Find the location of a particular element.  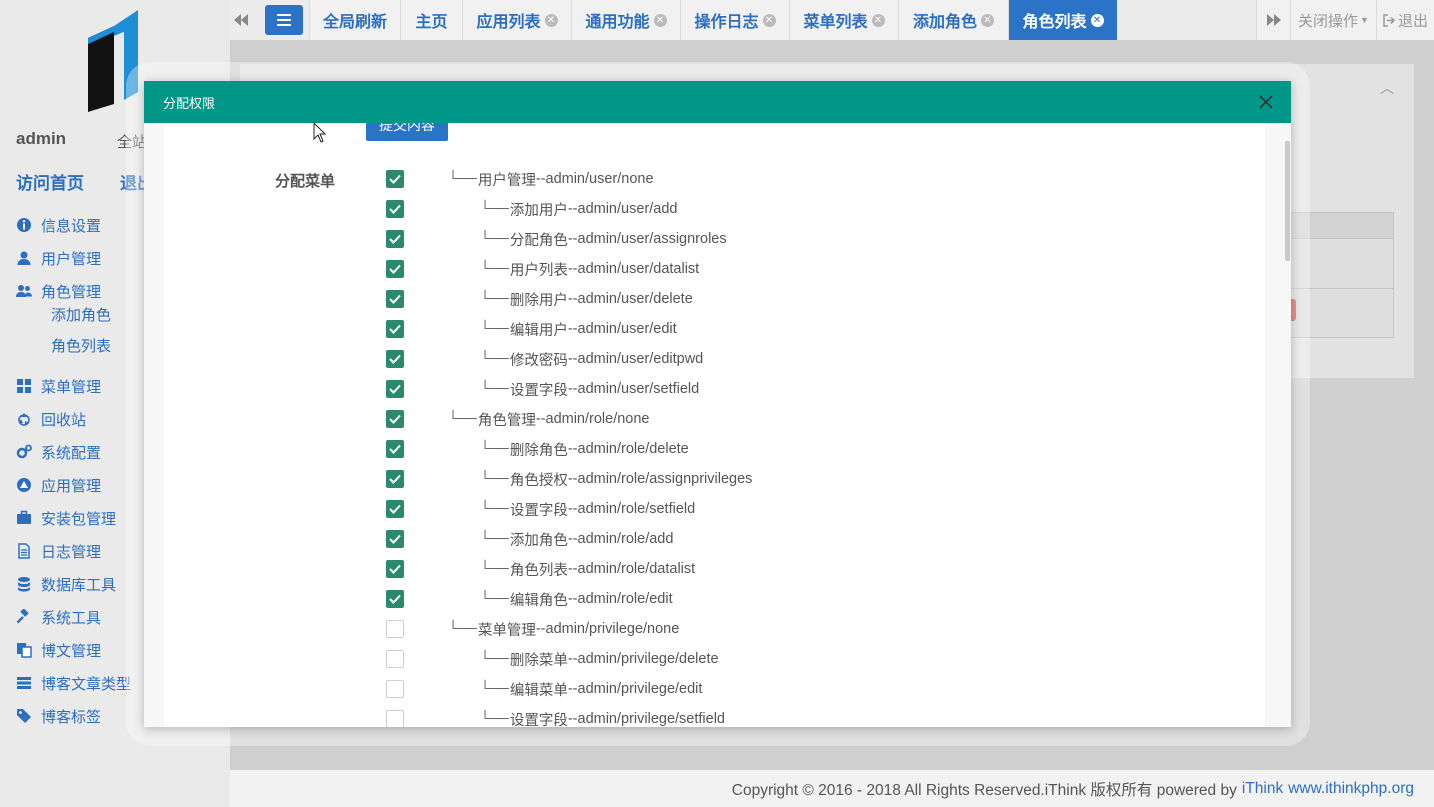

sidebar-item-5: 回收站 is located at coordinates (51, 419).